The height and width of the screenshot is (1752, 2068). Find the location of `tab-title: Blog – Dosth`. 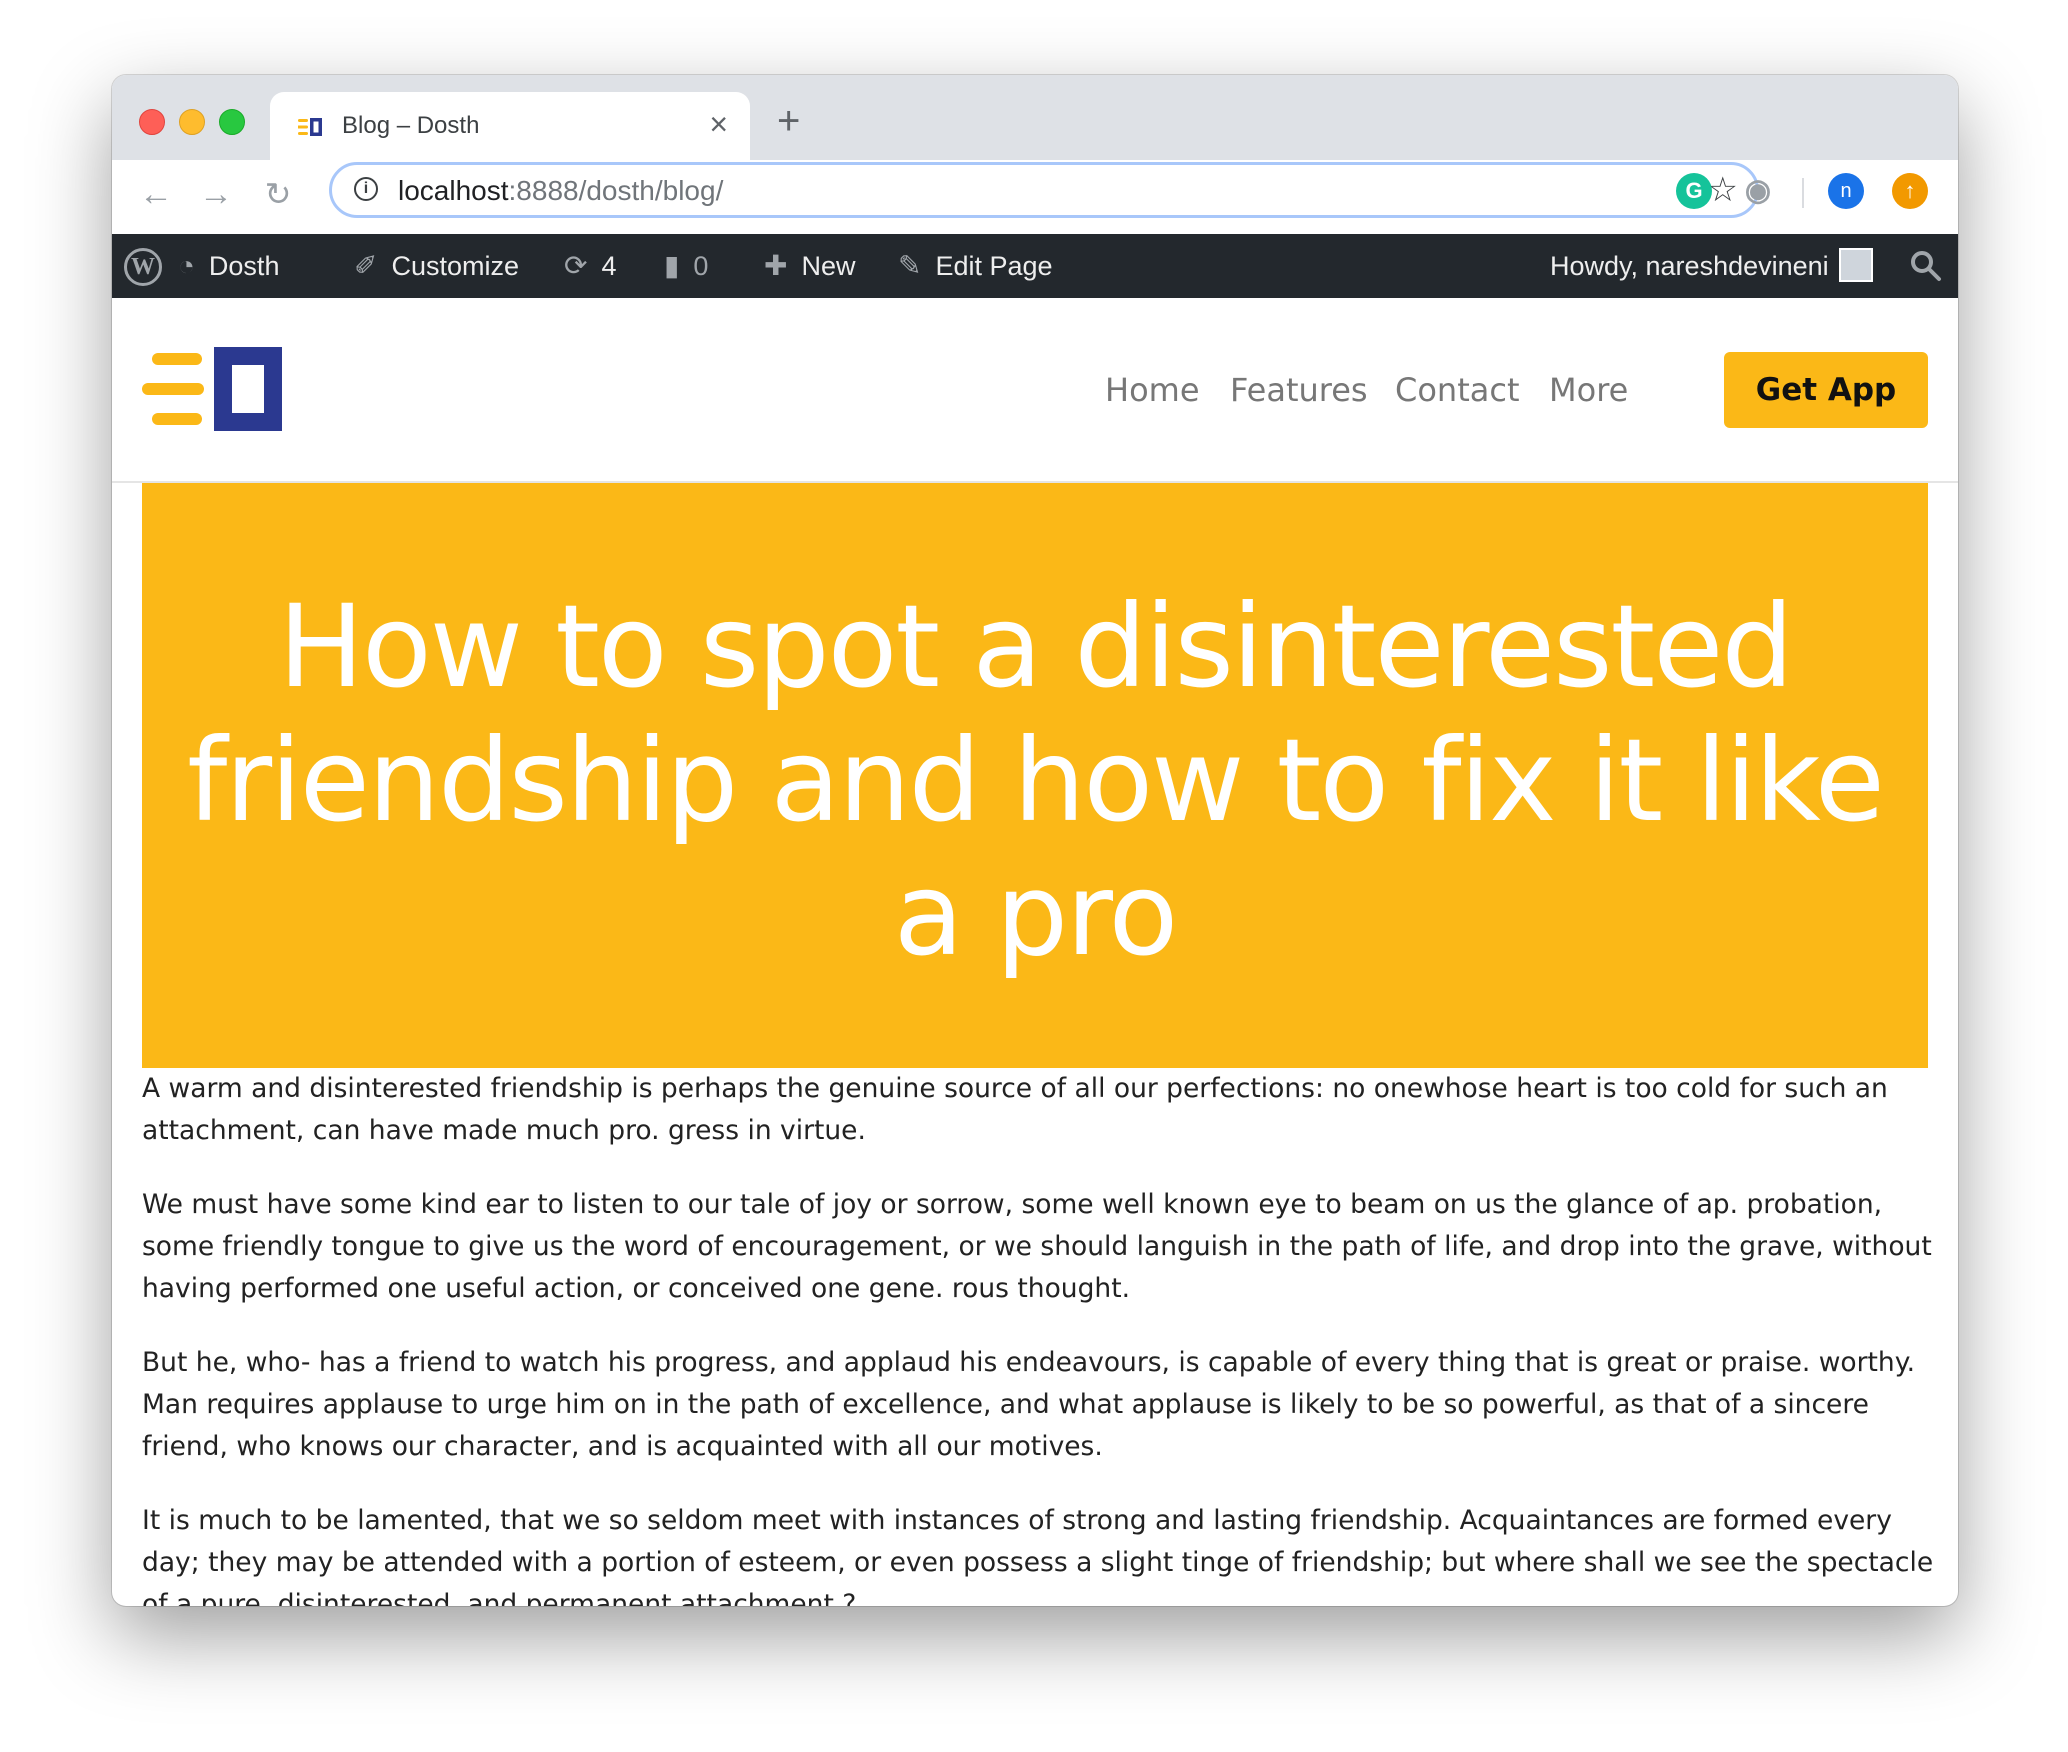

tab-title: Blog – Dosth is located at coordinates (411, 125).